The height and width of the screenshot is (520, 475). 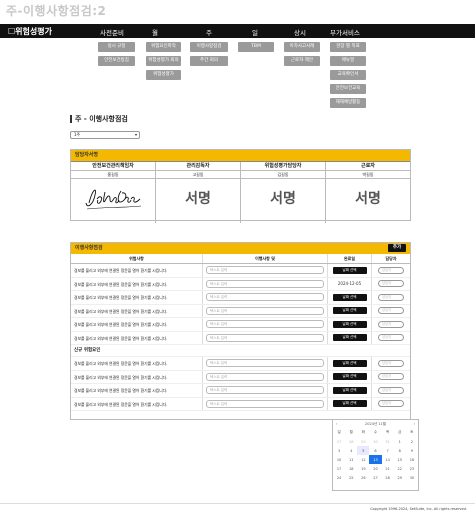 What do you see at coordinates (400, 450) in the screenshot?
I see `calendar-day: 8` at bounding box center [400, 450].